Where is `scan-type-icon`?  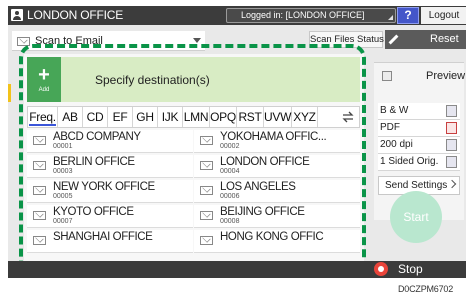
scan-type-icon is located at coordinates (451, 111).